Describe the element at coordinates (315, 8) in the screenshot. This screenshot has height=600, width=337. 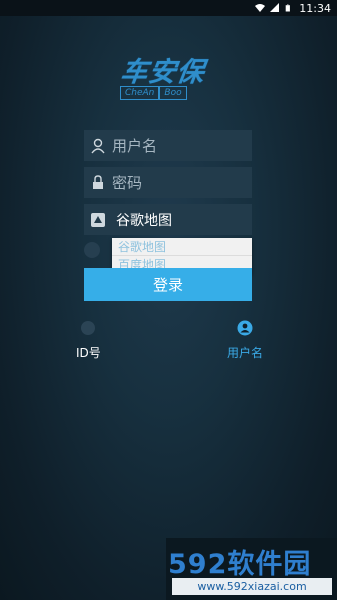
I see `status-time: 11:34` at that location.